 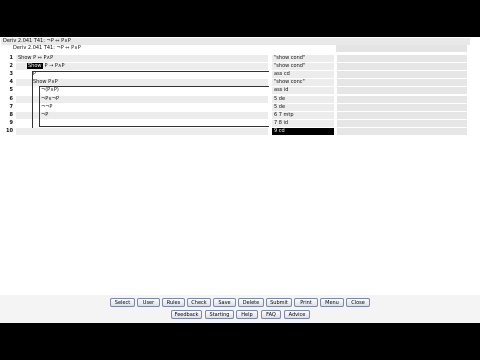 I want to click on line-number: 5, so click(x=11, y=90).